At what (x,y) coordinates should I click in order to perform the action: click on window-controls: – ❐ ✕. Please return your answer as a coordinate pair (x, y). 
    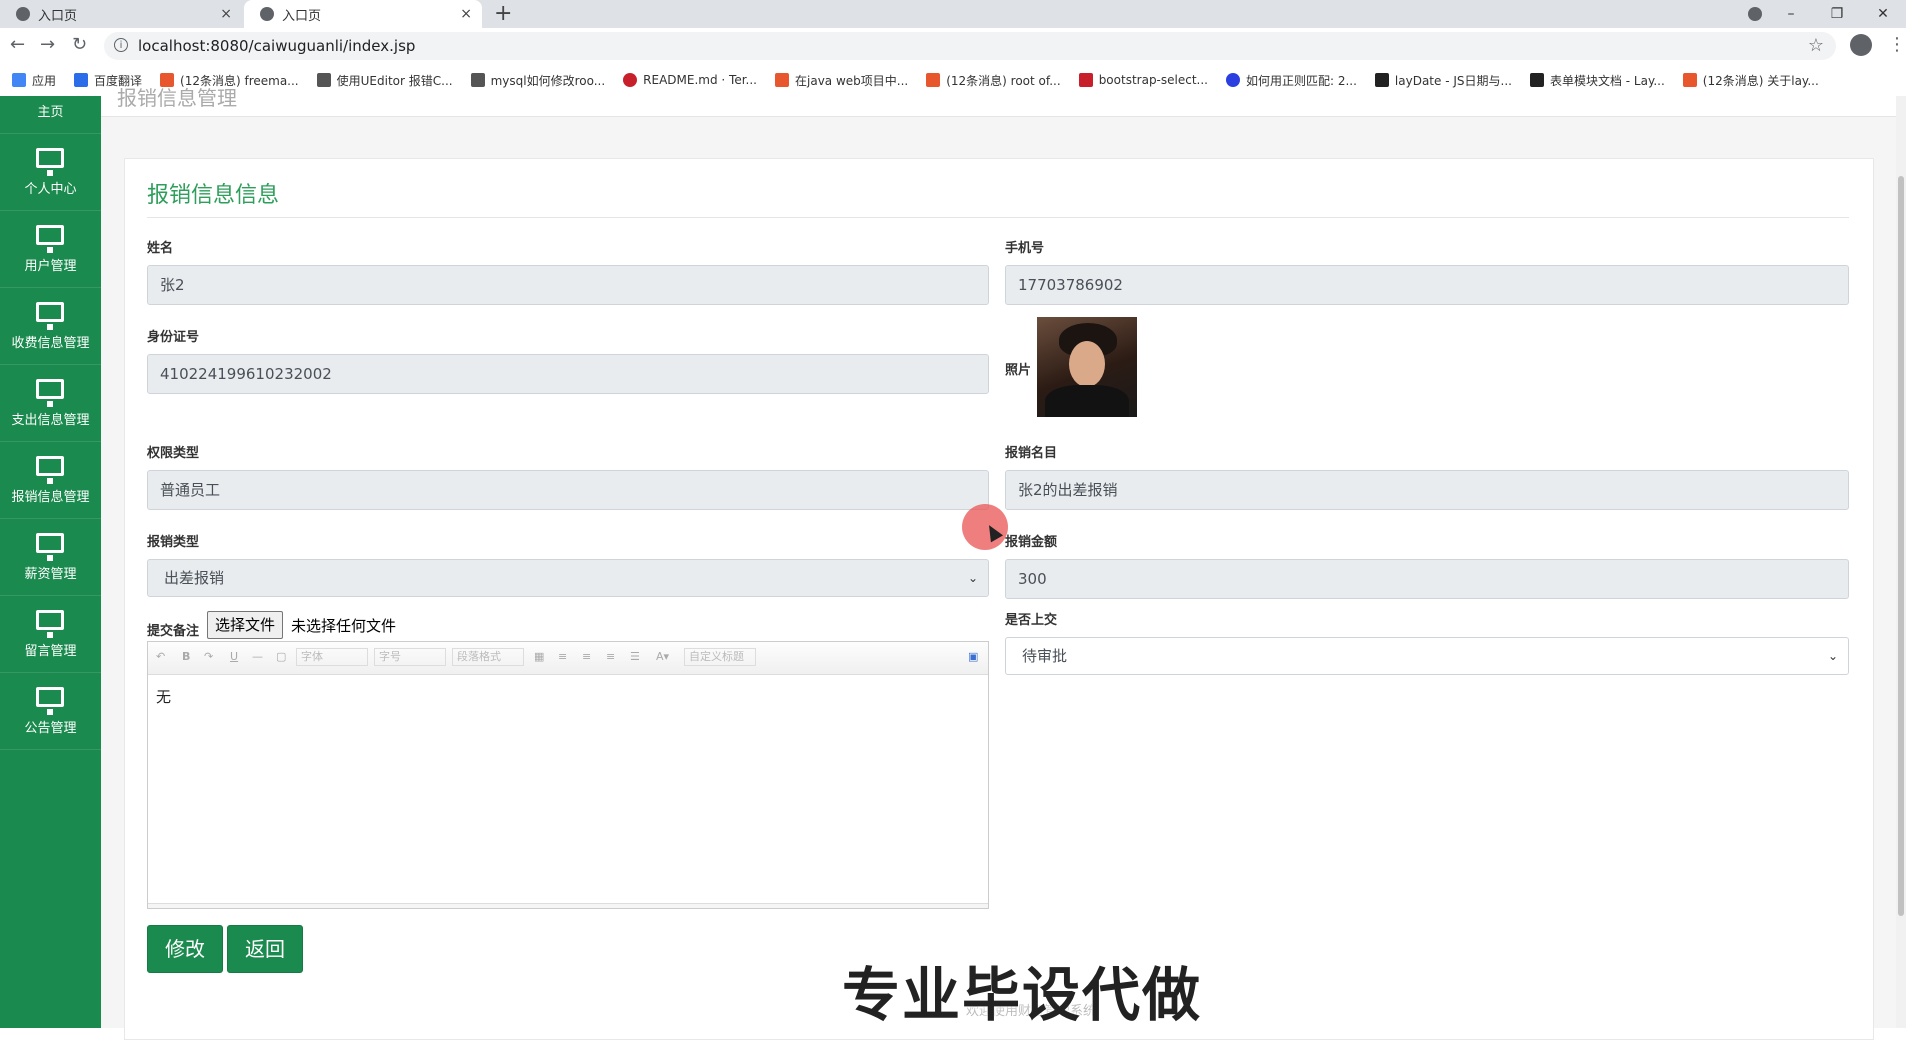
    Looking at the image, I should click on (1837, 14).